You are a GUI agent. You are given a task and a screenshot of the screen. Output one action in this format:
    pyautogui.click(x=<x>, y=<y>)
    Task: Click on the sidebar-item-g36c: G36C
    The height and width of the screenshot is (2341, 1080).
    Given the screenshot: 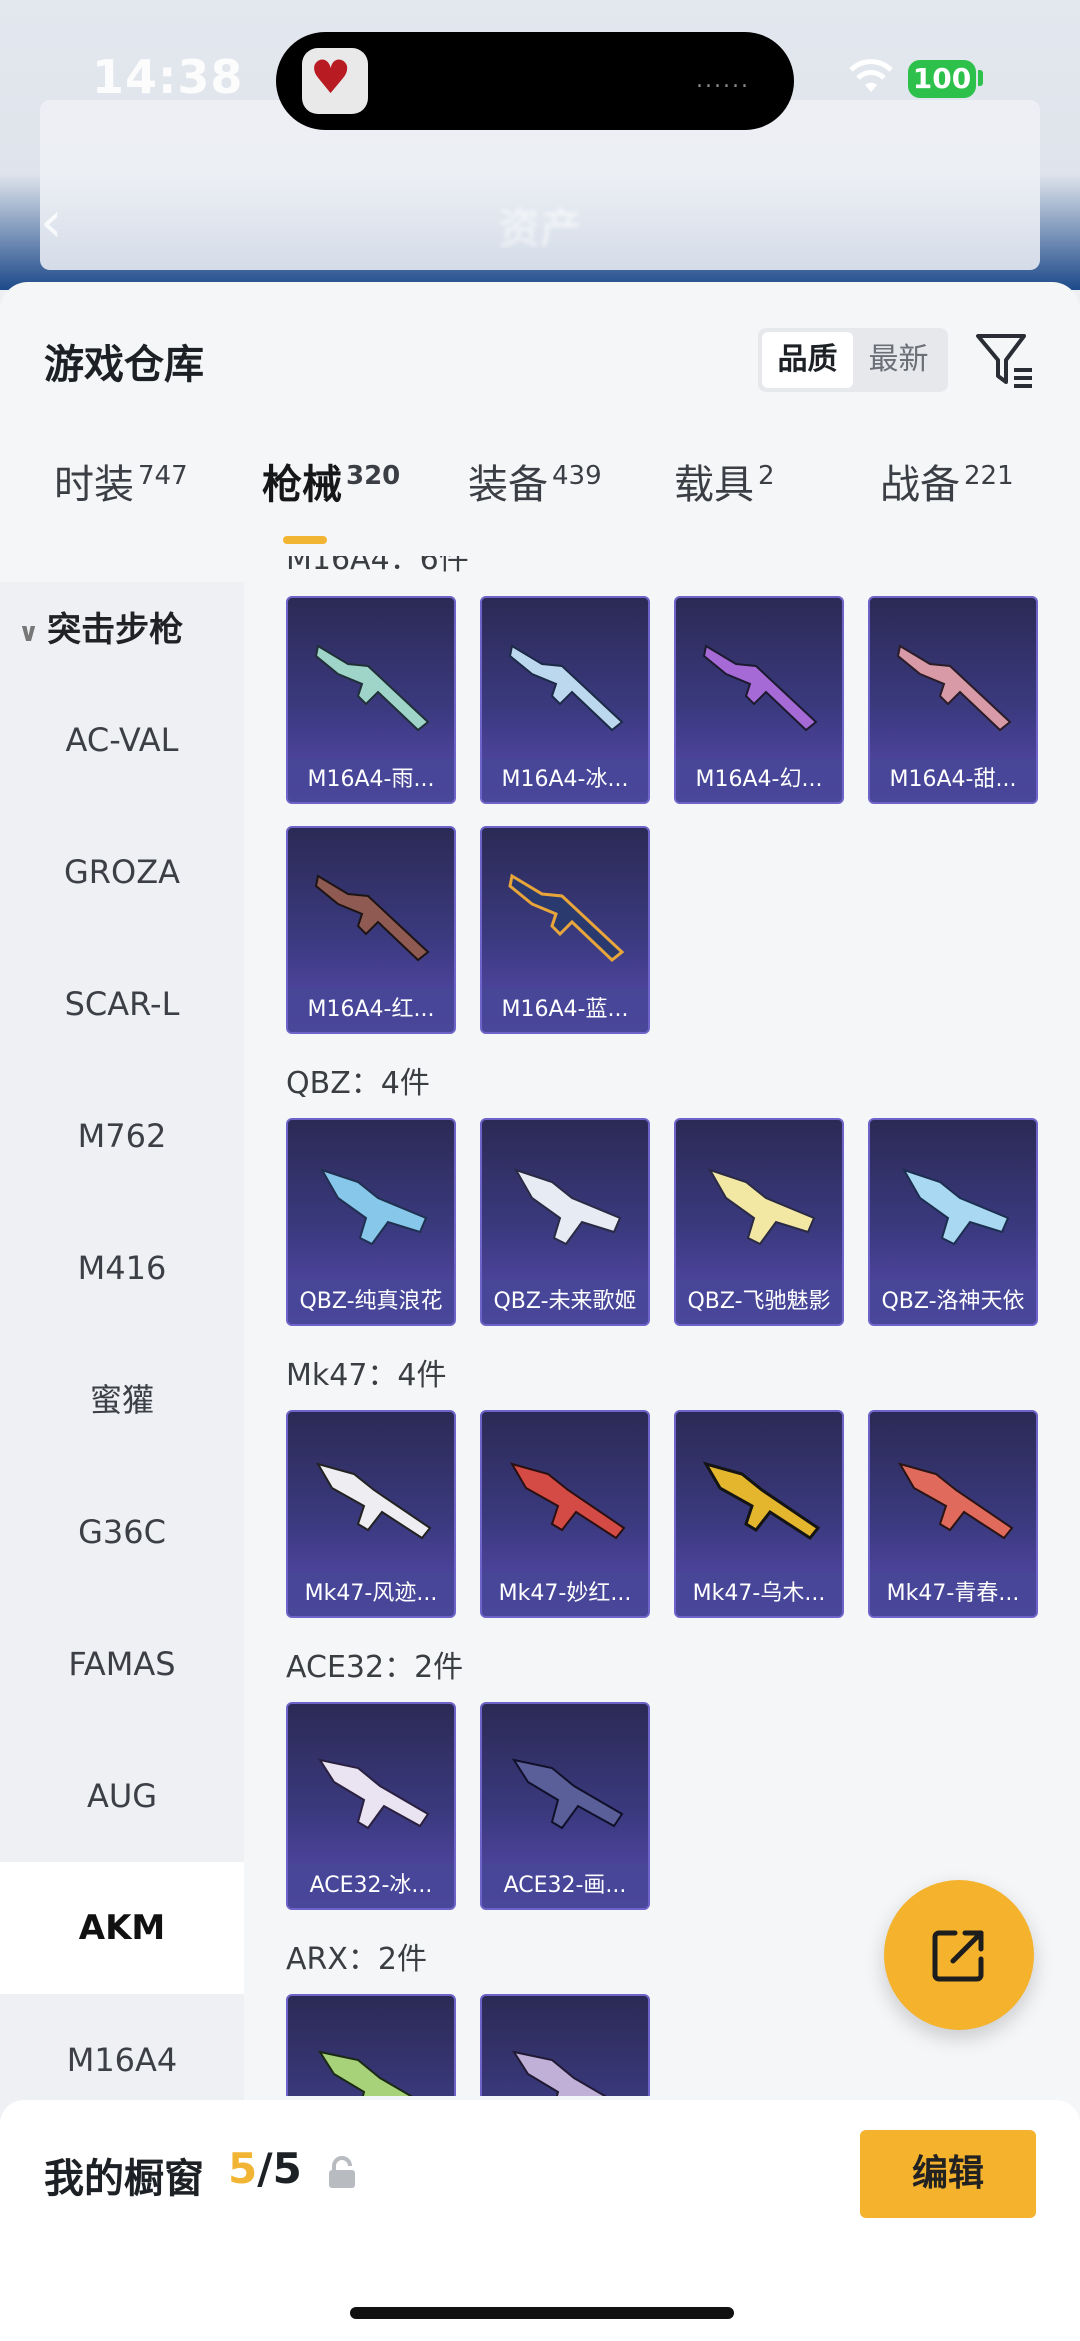 What is the action you would take?
    pyautogui.click(x=122, y=1532)
    